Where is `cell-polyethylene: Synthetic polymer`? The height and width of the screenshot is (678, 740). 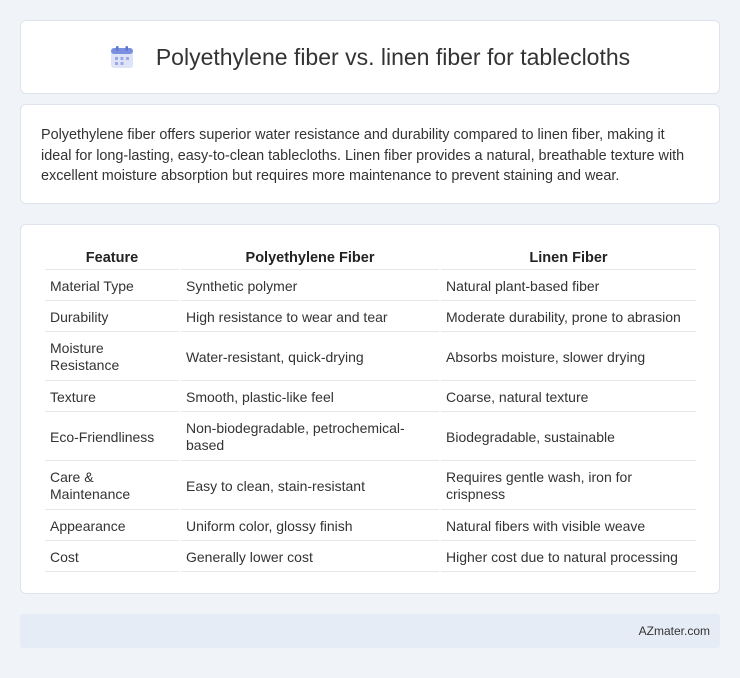
cell-polyethylene: Synthetic polymer is located at coordinates (310, 286).